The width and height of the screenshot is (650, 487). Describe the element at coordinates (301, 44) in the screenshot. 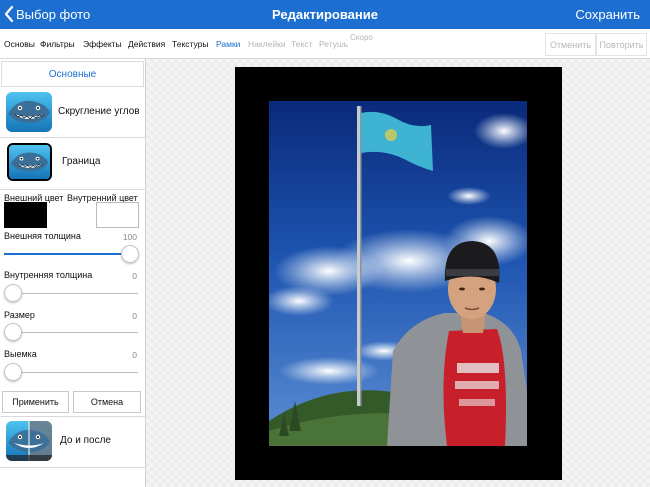

I see `tab-text: Текст` at that location.